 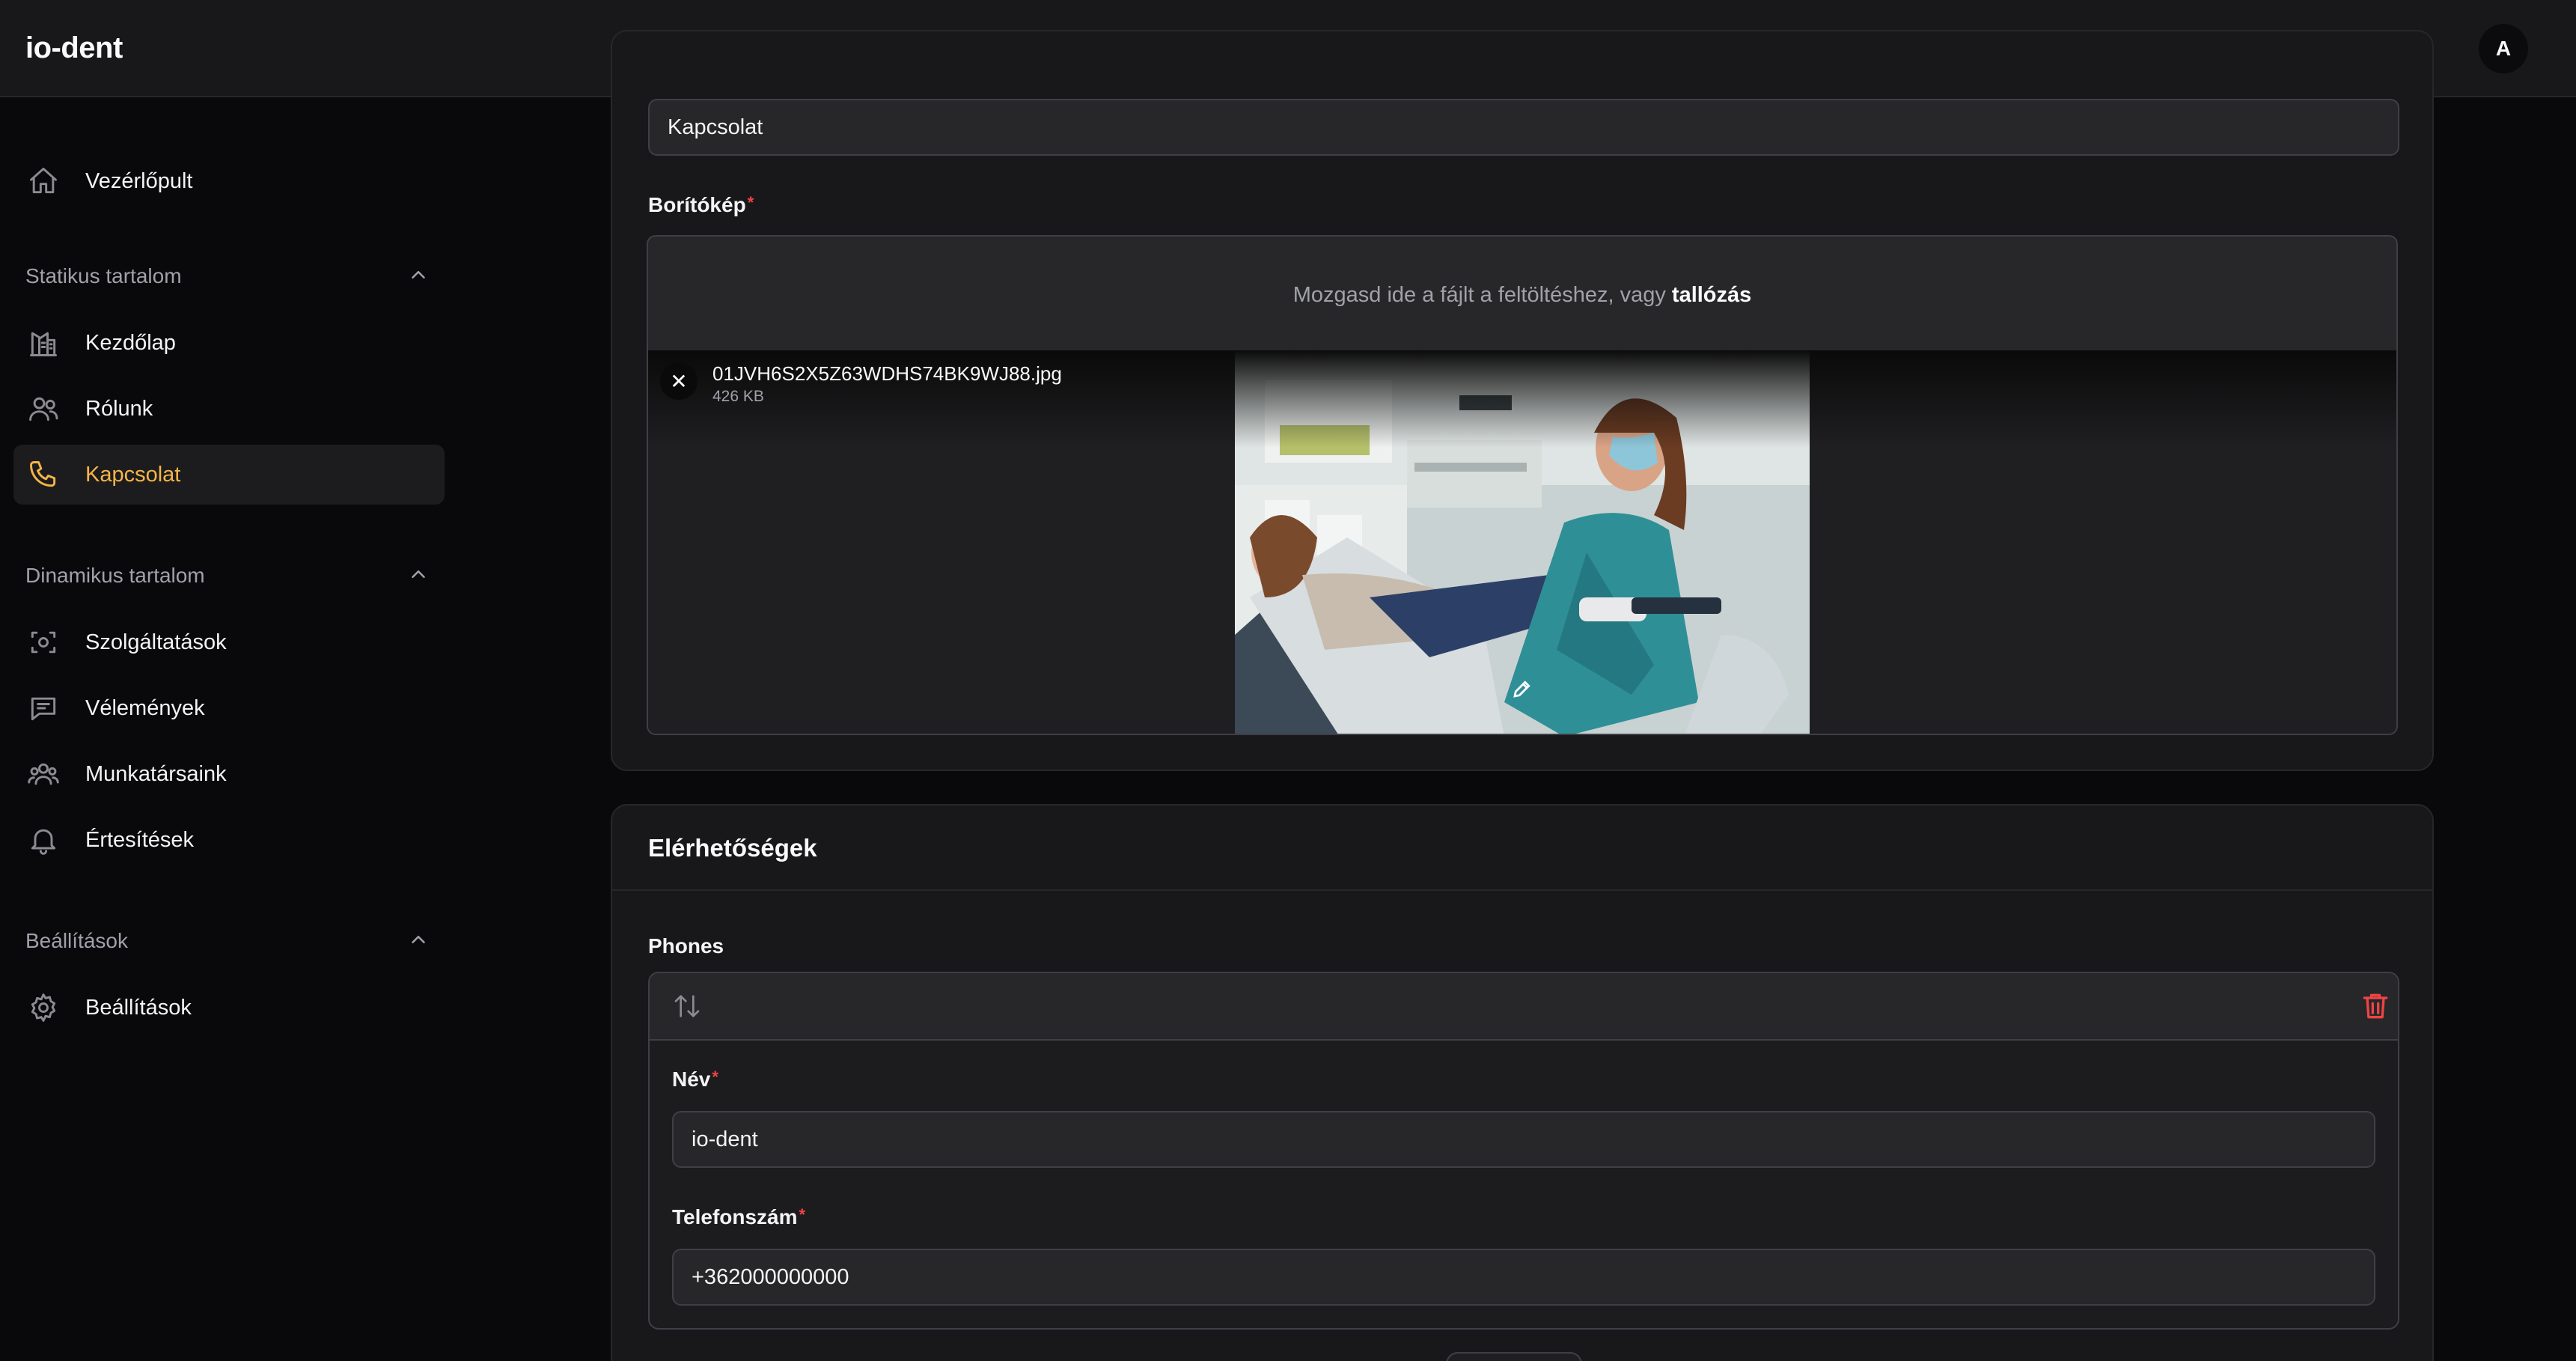 What do you see at coordinates (139, 180) in the screenshot?
I see `sidebar-item-label: Vezérlőpult` at bounding box center [139, 180].